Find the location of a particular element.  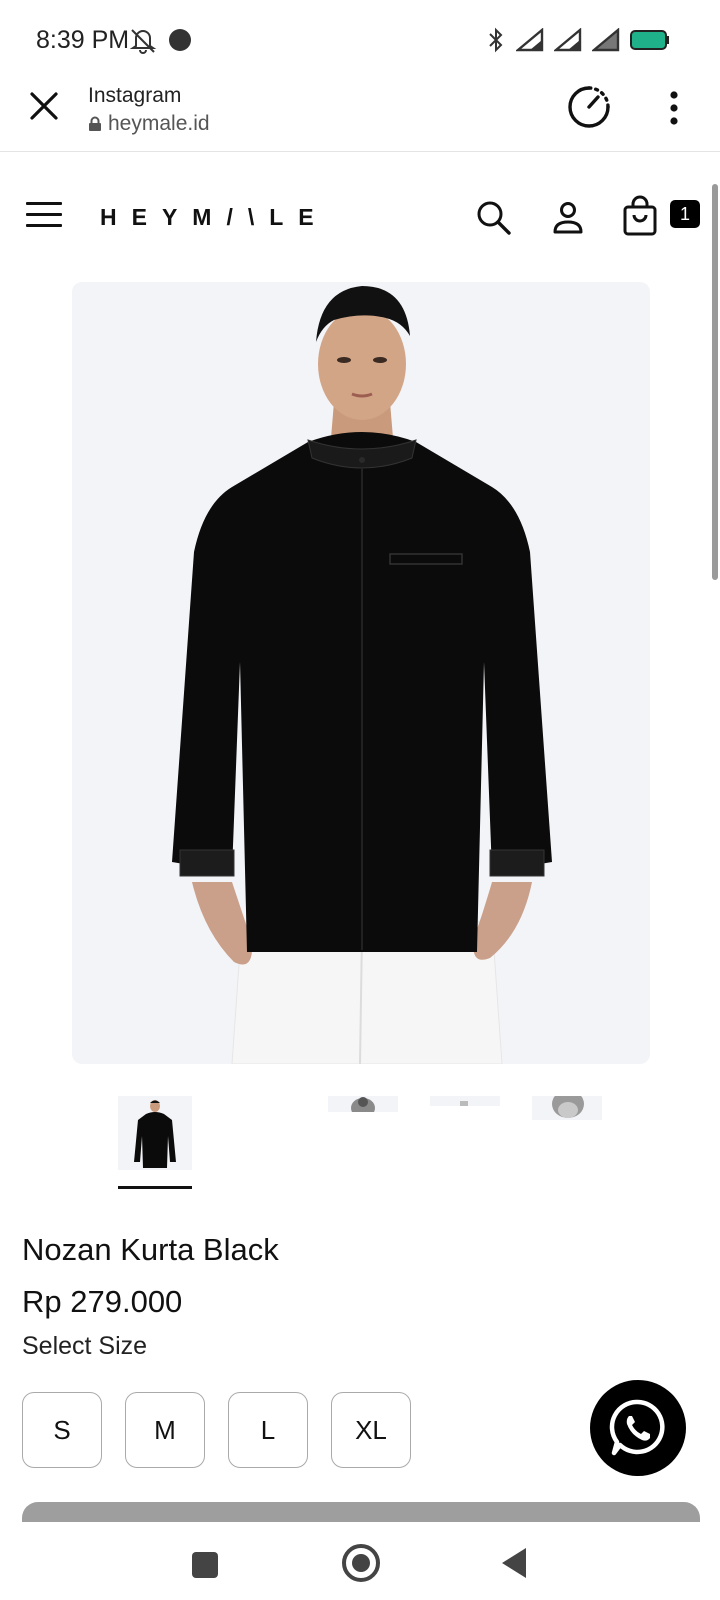

search-icon is located at coordinates (494, 218).